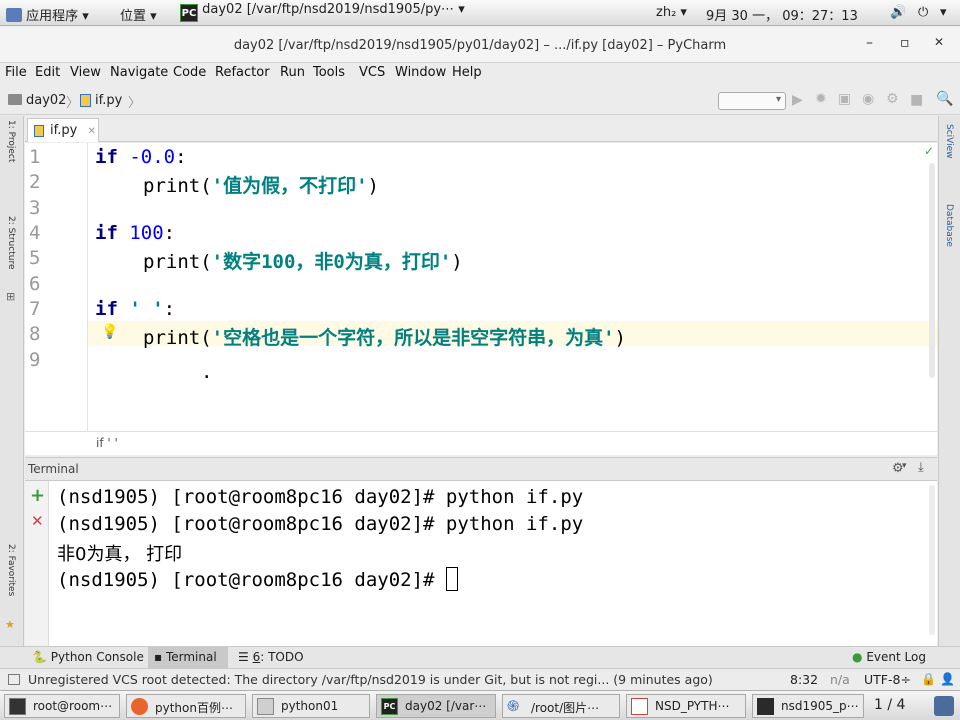 This screenshot has height=720, width=960. What do you see at coordinates (108, 100) in the screenshot?
I see `breadcrumb-file: if.py` at bounding box center [108, 100].